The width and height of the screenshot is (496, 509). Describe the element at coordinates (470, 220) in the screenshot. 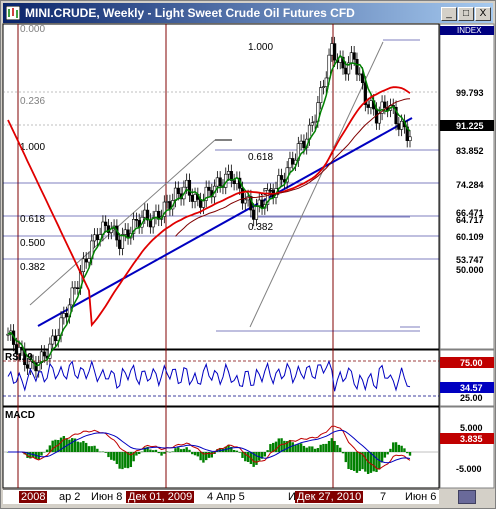

I see `price-label: 64.717` at that location.